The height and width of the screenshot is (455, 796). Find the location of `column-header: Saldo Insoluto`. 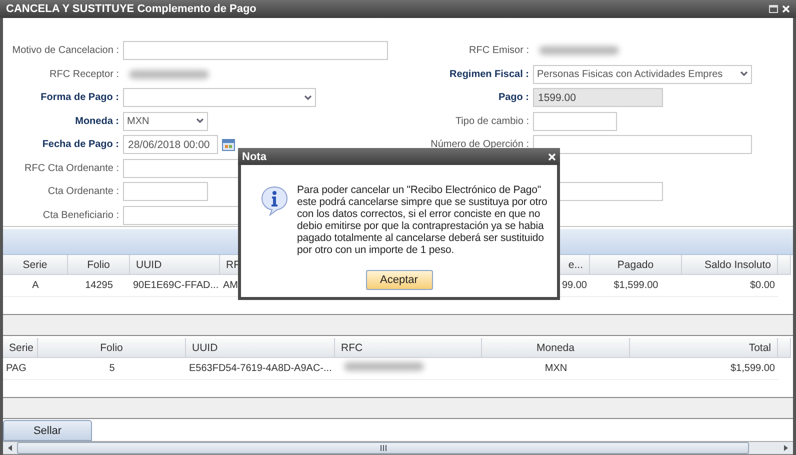

column-header: Saldo Insoluto is located at coordinates (730, 265).